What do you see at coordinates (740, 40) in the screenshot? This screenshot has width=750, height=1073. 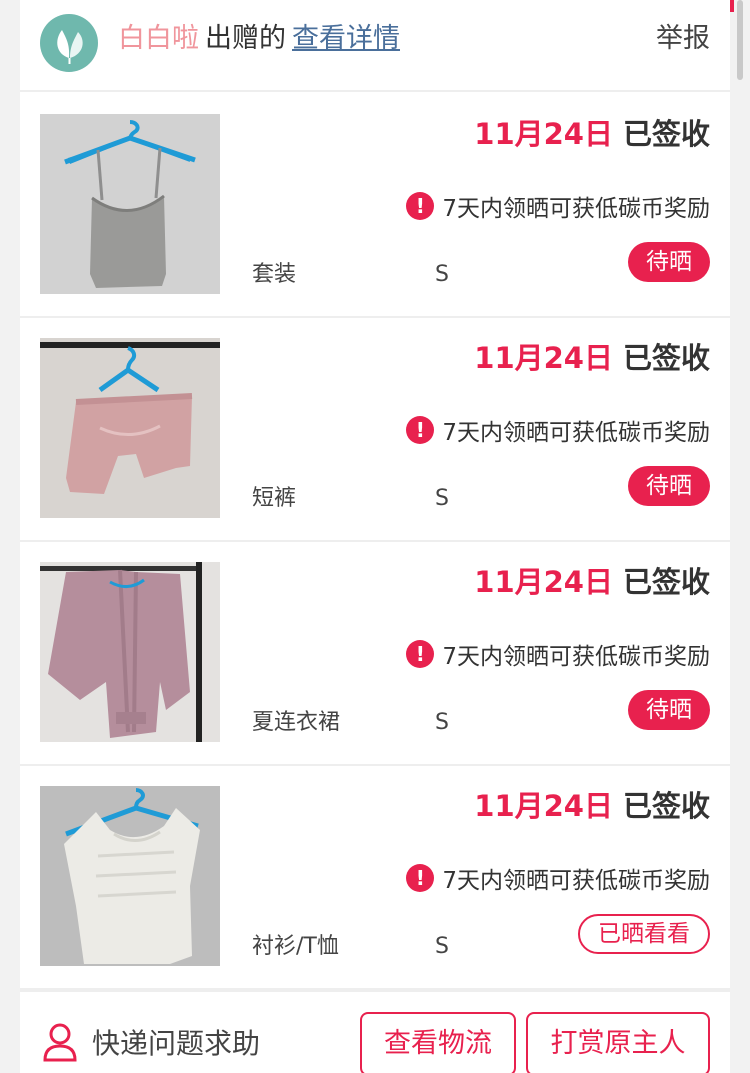 I see `scrollbar` at bounding box center [740, 40].